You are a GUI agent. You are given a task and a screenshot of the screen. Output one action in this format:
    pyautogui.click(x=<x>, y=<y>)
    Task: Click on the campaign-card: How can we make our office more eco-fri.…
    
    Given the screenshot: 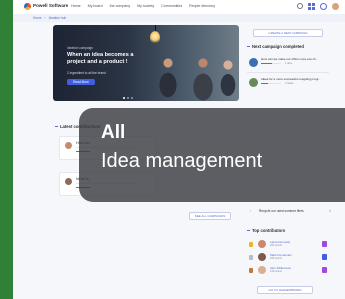 What is the action you would take?
    pyautogui.click(x=288, y=64)
    